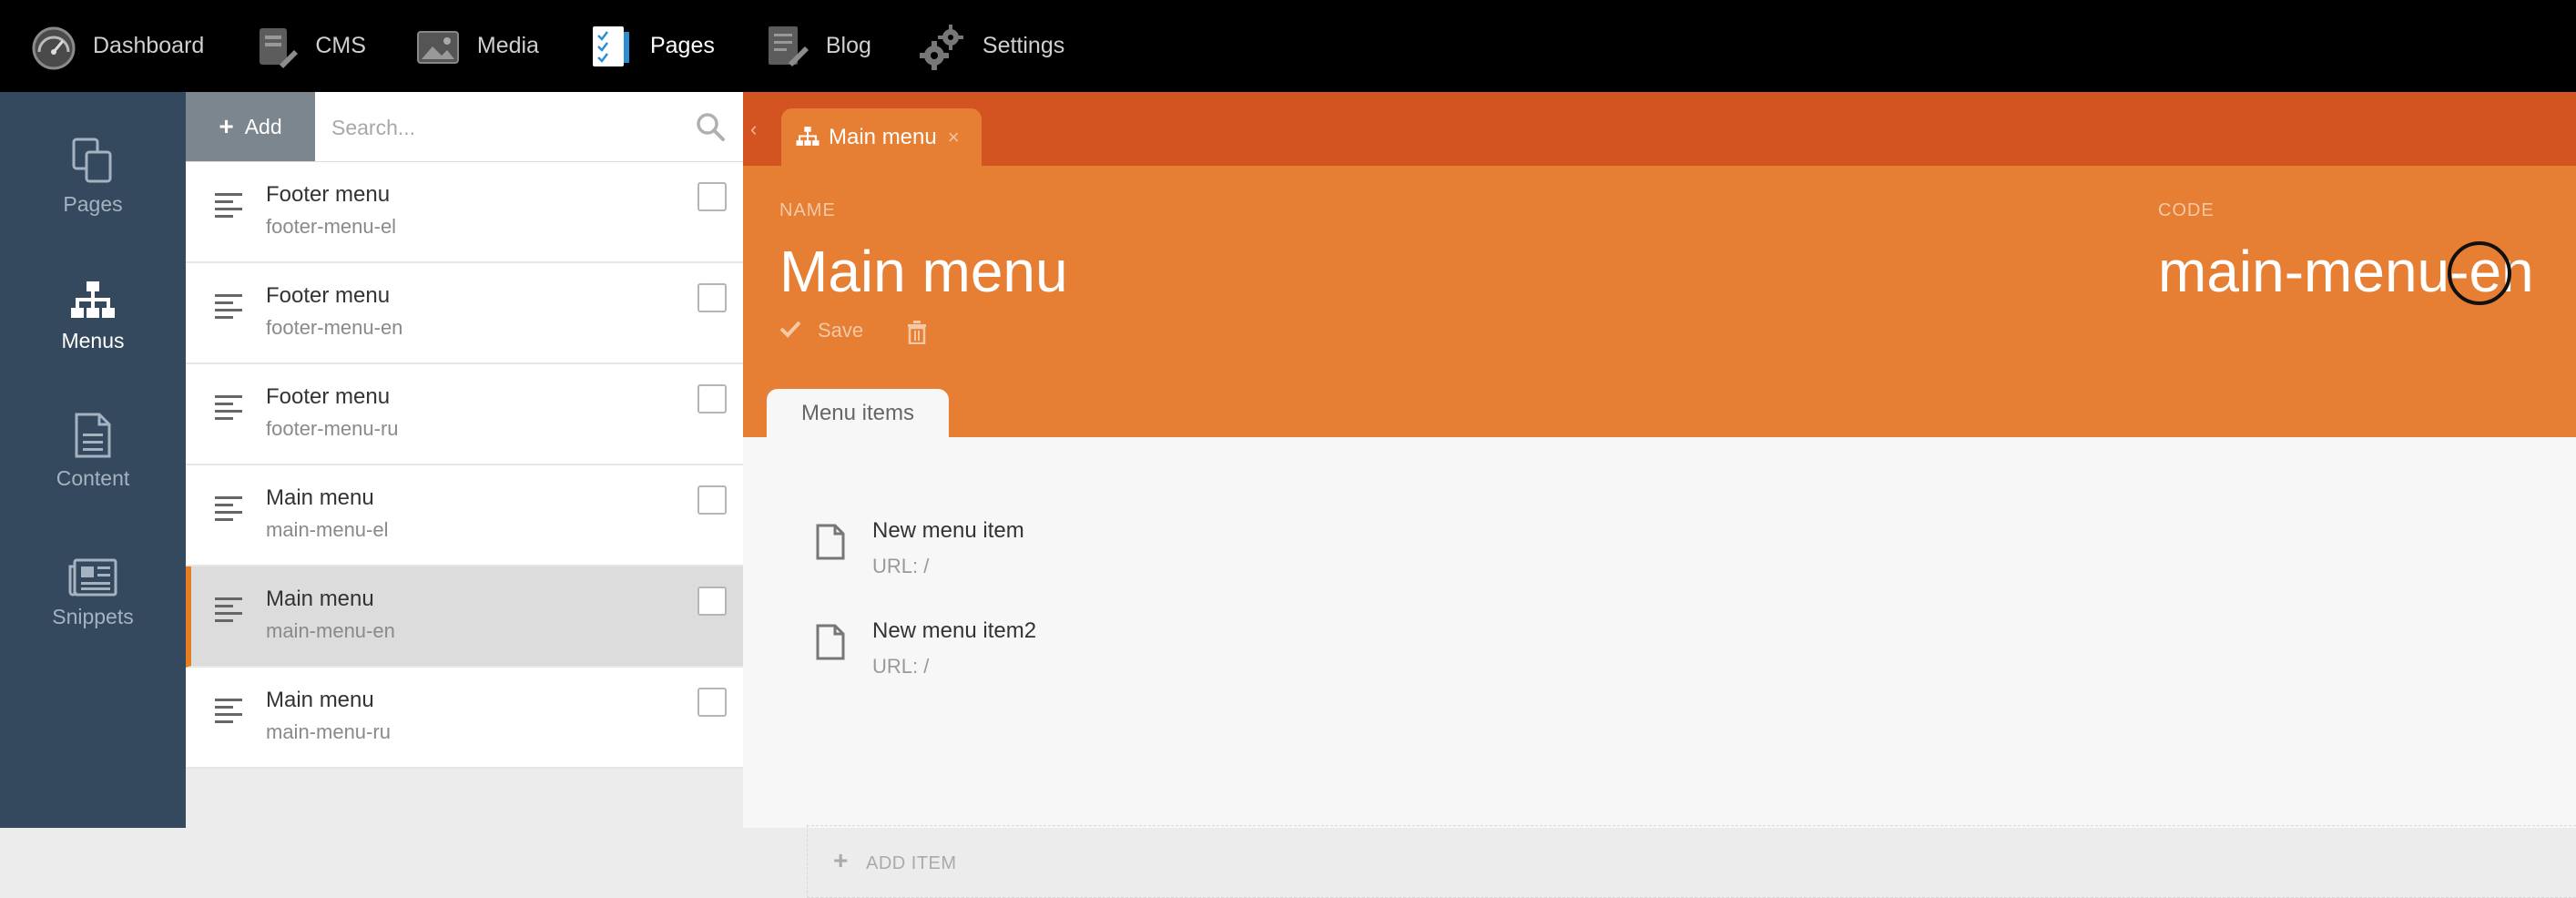 The image size is (2576, 898). What do you see at coordinates (308, 46) in the screenshot?
I see `topnav-item-cms: CMS` at bounding box center [308, 46].